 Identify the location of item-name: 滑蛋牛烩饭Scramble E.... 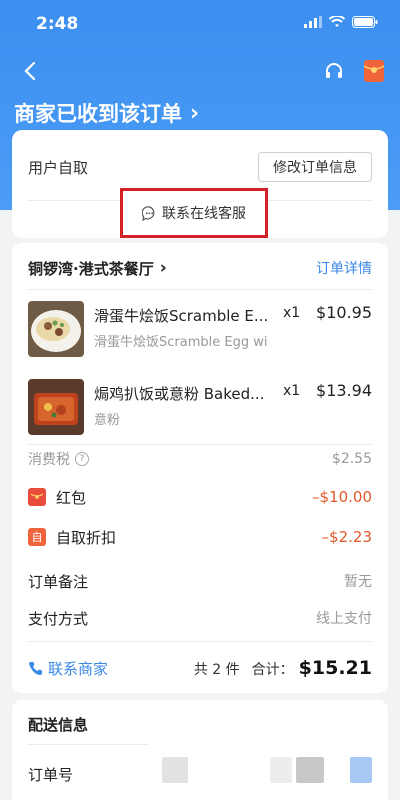
(181, 316).